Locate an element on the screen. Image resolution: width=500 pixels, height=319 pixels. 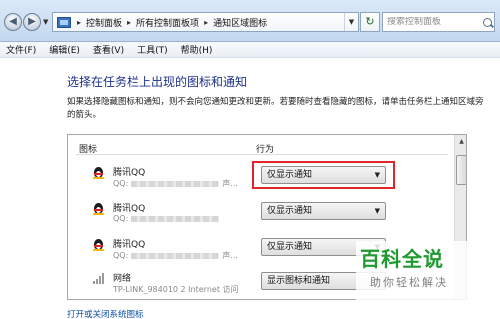
control-panel-icon is located at coordinates (64, 22).